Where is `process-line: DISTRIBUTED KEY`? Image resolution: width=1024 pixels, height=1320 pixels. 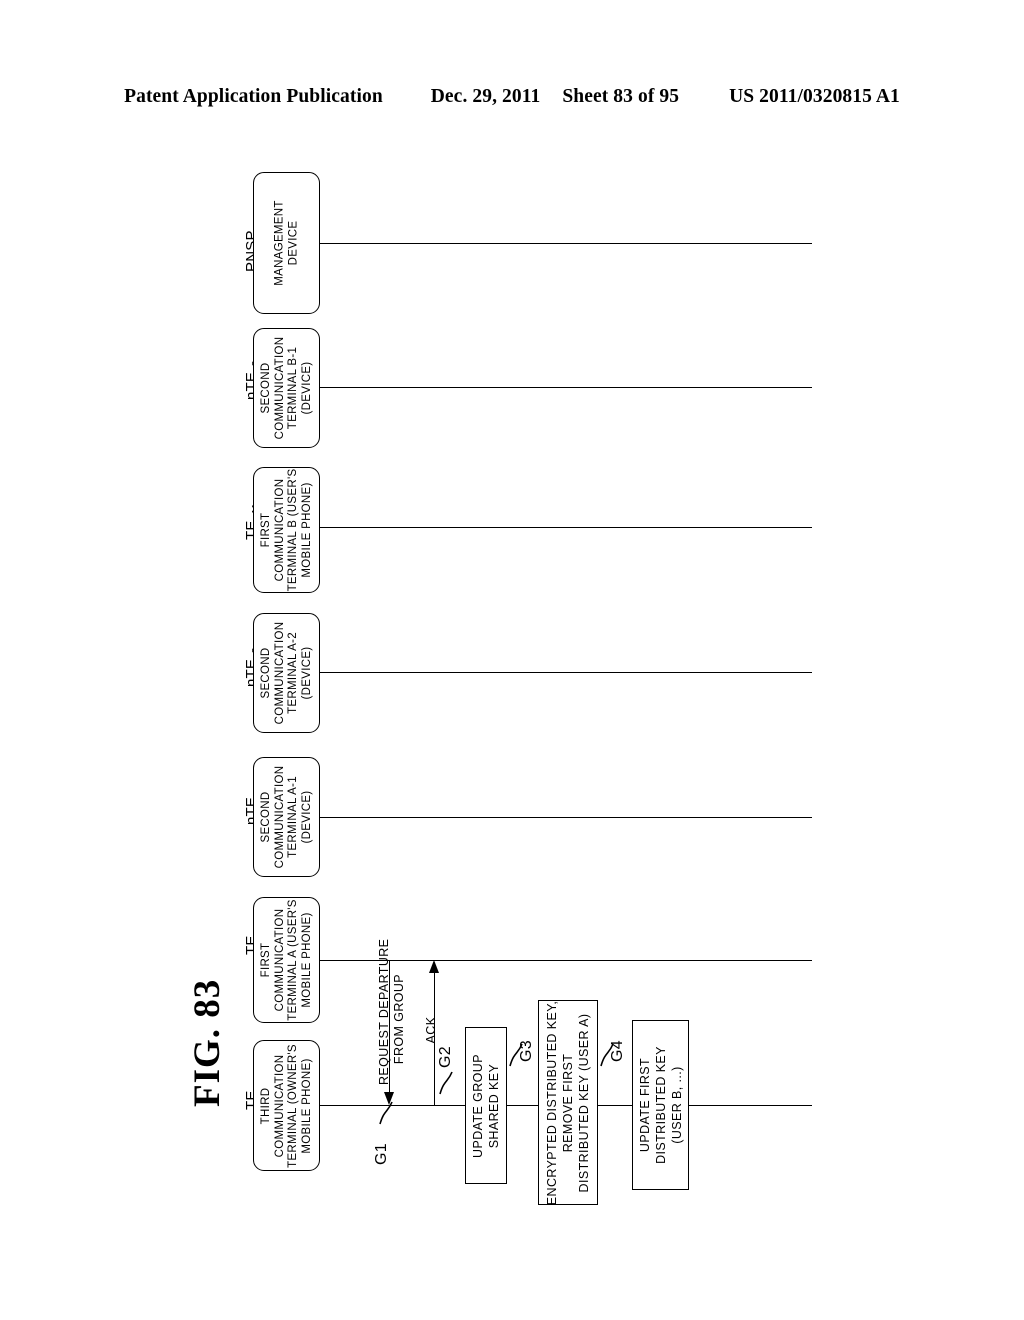 process-line: DISTRIBUTED KEY is located at coordinates (660, 1105).